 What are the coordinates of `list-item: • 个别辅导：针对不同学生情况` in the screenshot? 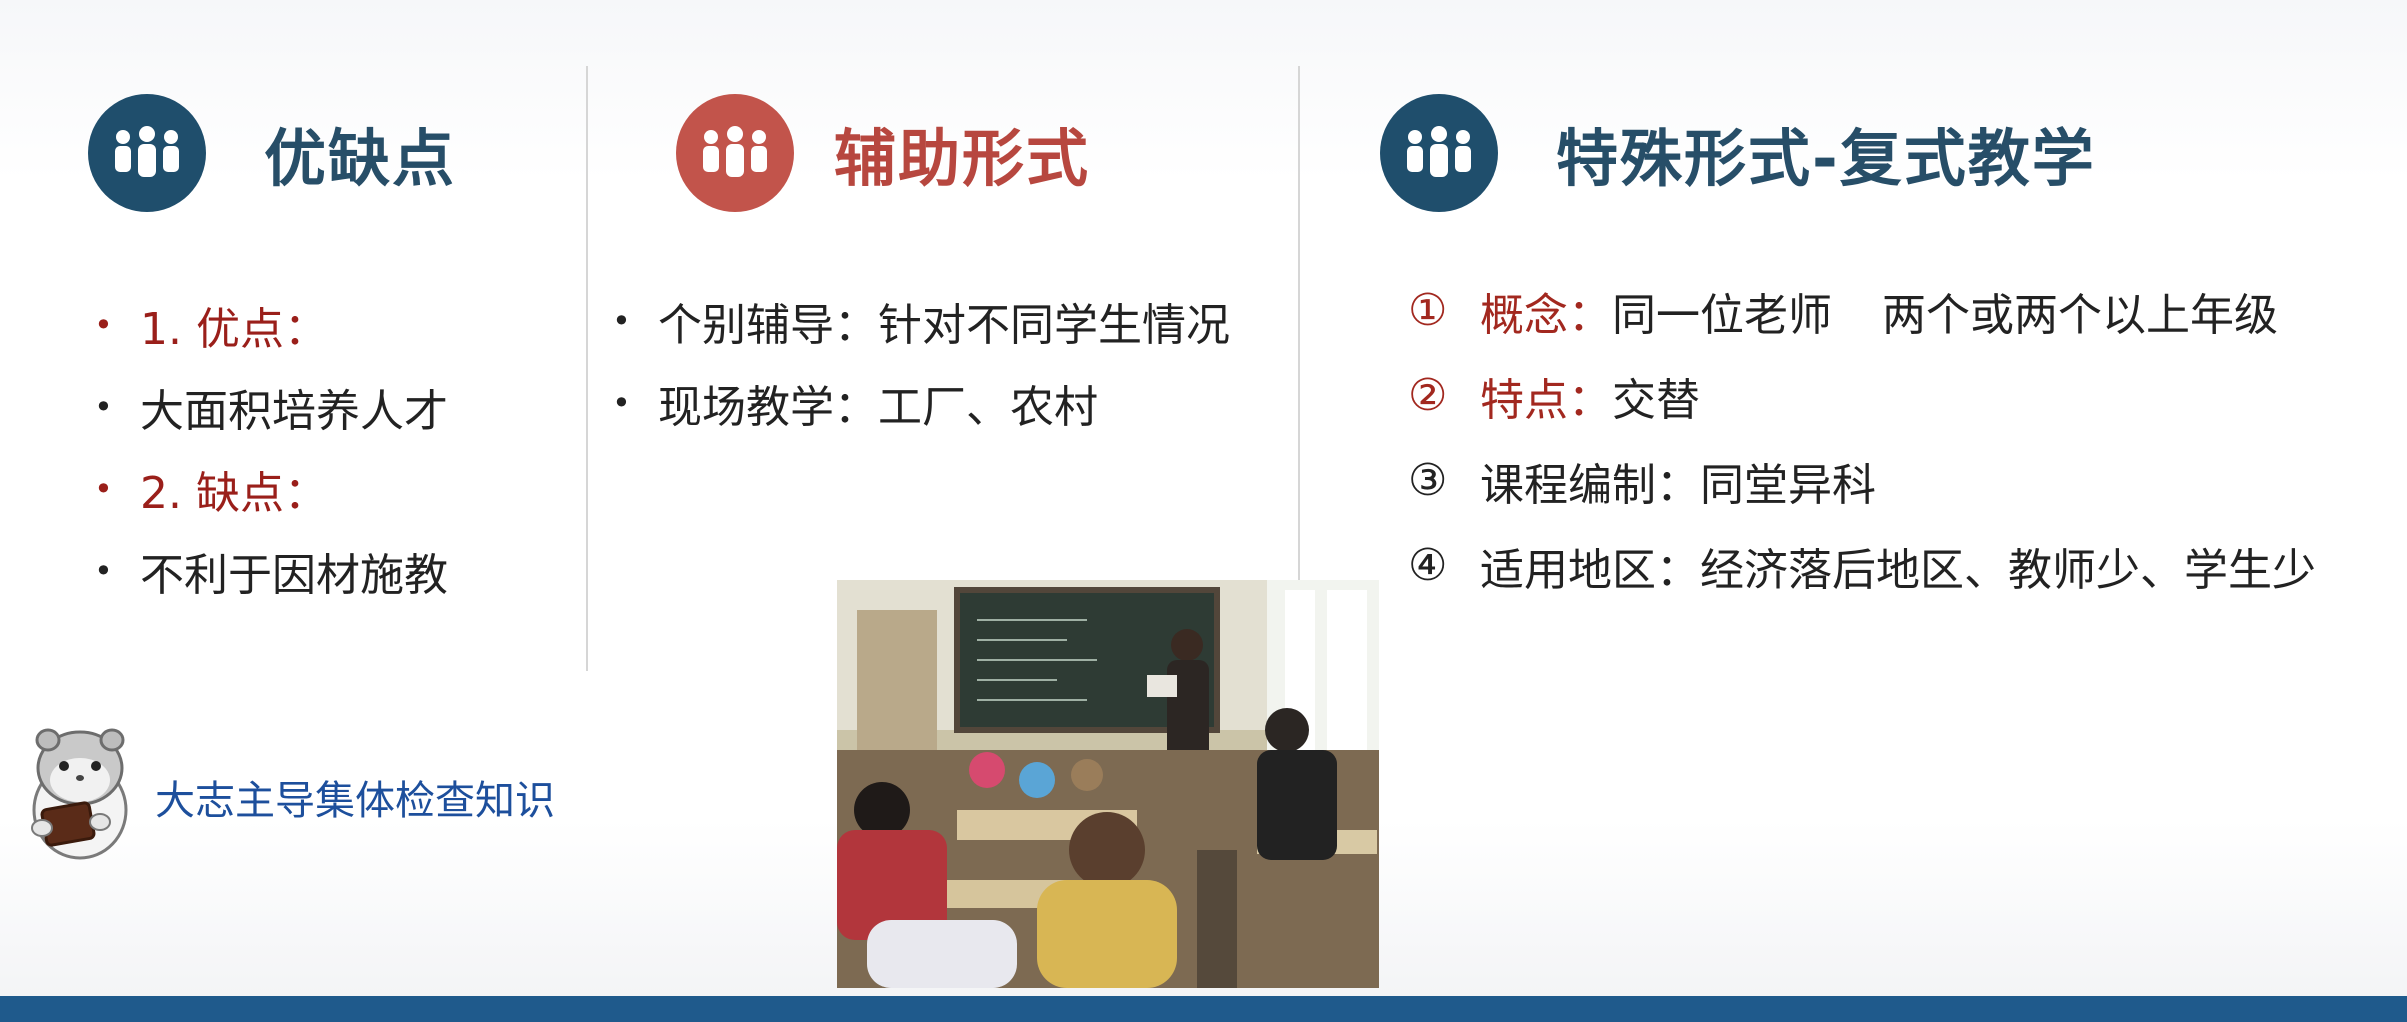 It's located at (921, 321).